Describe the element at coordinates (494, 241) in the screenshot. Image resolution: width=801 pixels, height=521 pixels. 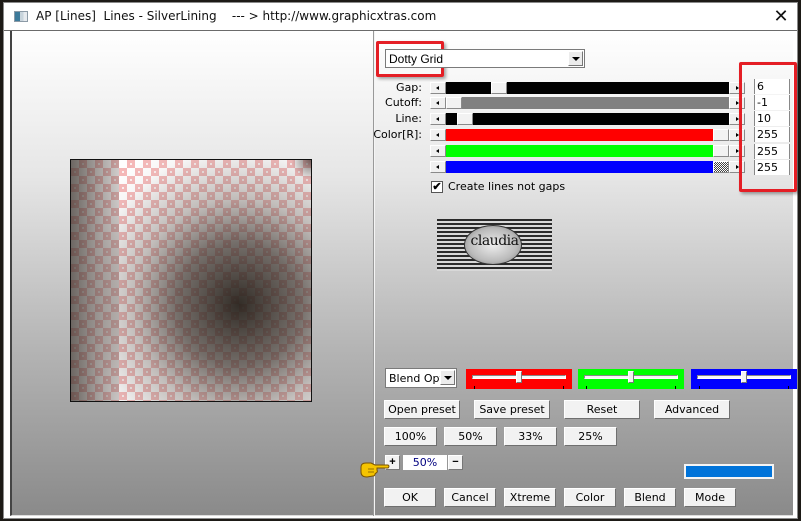
I see `logo-text: claudia` at that location.